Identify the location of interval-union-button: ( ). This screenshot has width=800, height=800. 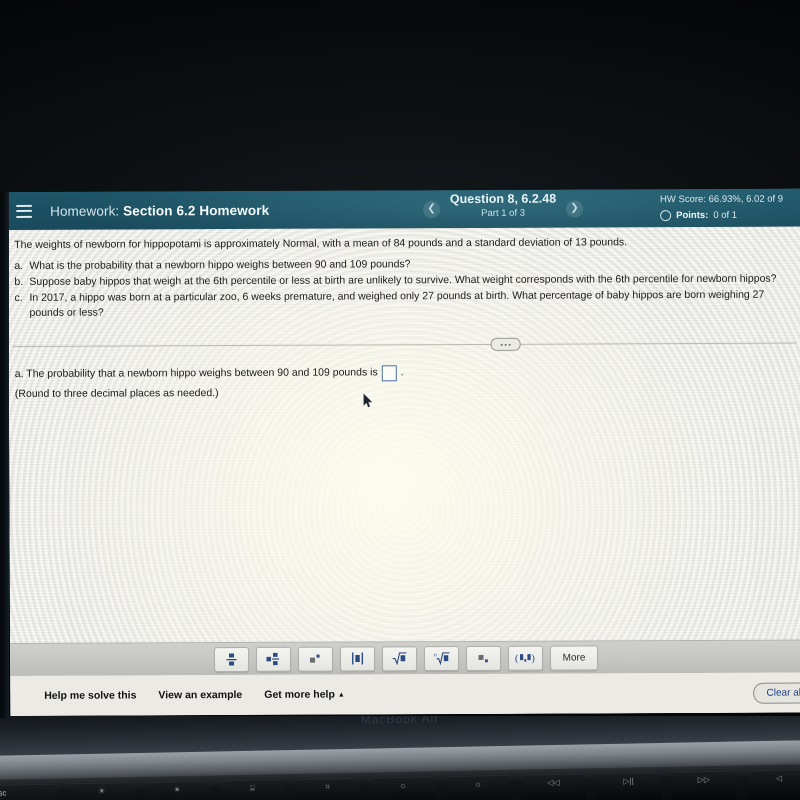
(525, 658).